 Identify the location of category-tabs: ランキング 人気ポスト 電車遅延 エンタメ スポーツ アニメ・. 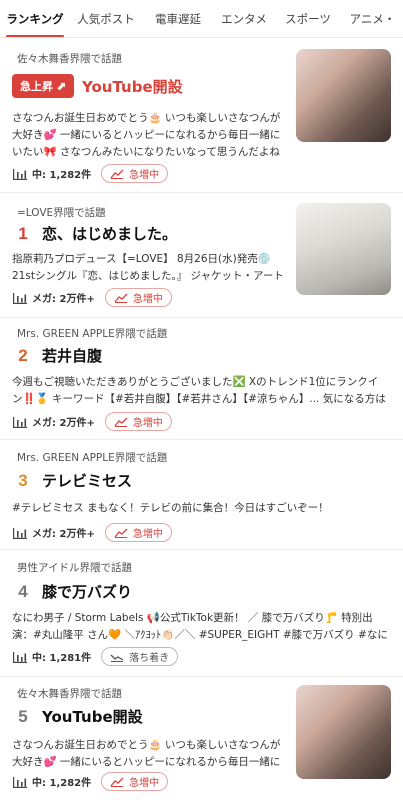
(201, 19).